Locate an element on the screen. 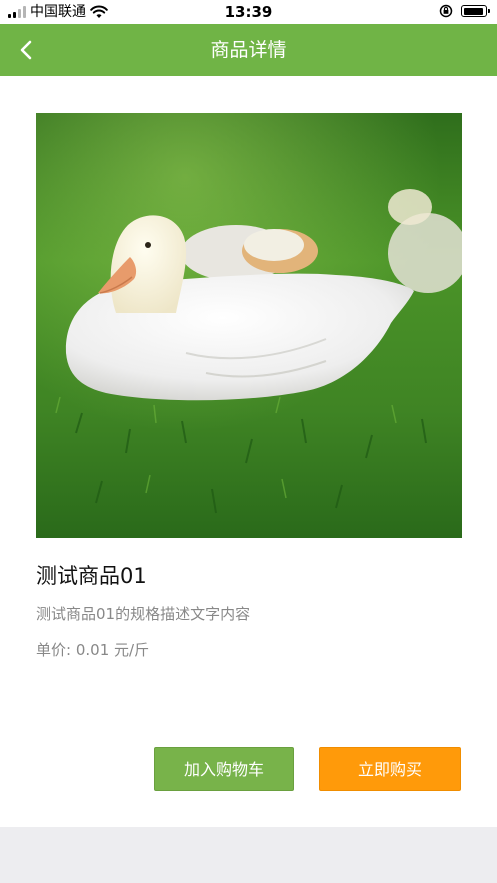 This screenshot has height=883, width=497. battery-icon is located at coordinates (475, 11).